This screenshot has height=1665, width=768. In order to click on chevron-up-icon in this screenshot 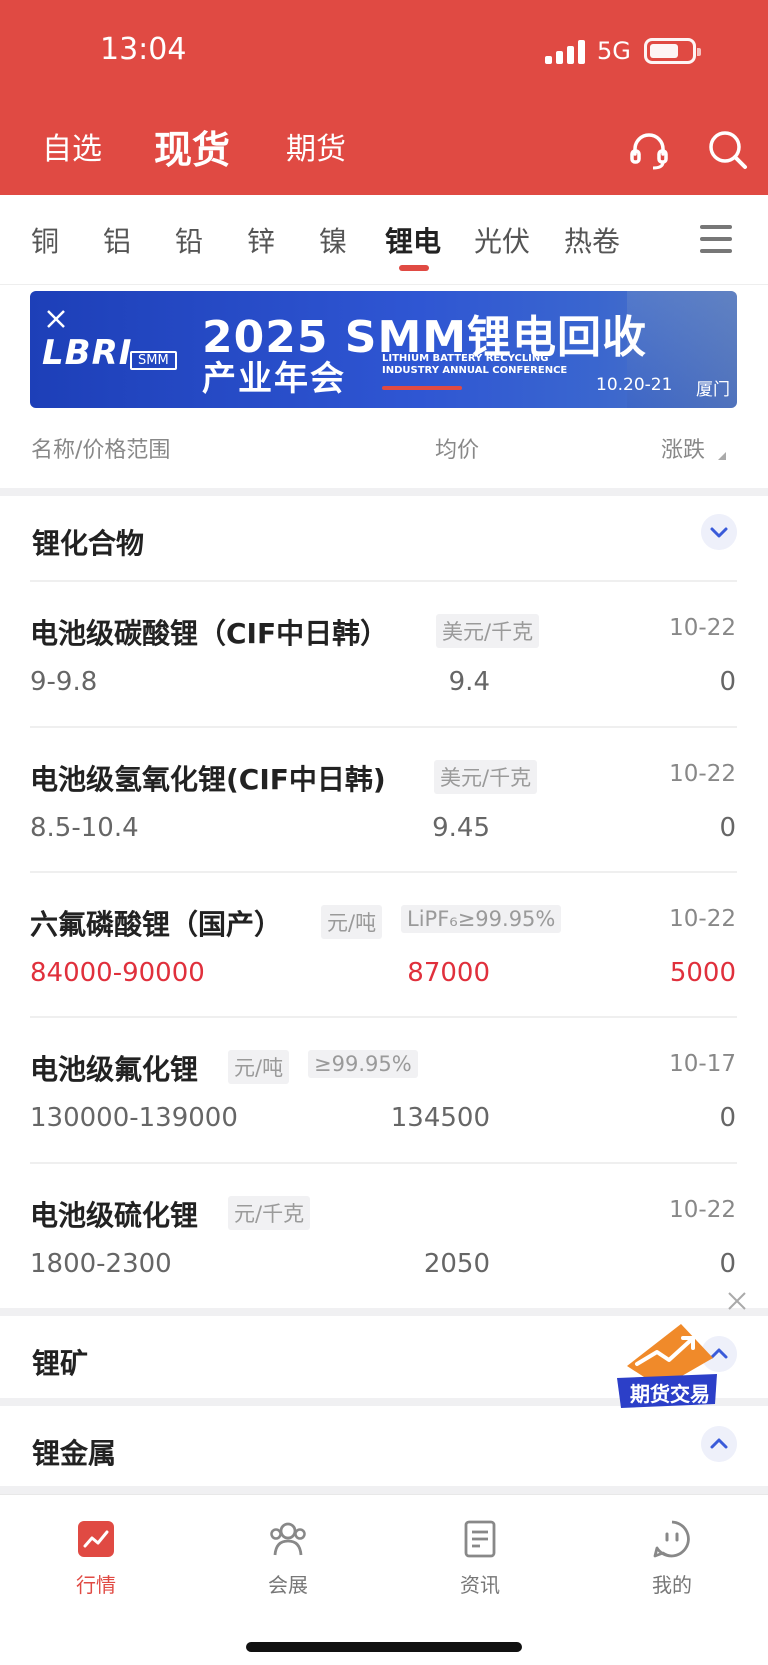, I will do `click(719, 1444)`.